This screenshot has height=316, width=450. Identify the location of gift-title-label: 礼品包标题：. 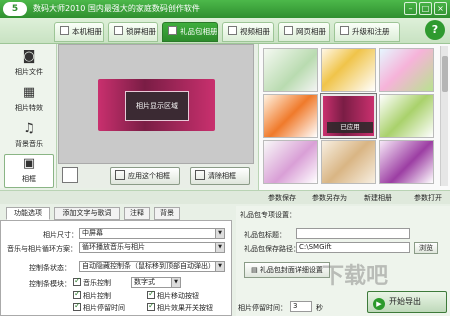
(265, 235).